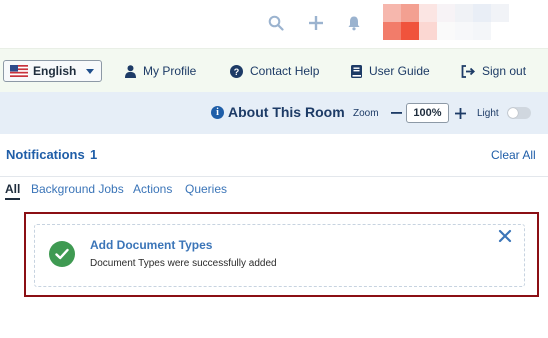 This screenshot has width=548, height=338. Describe the element at coordinates (506, 237) in the screenshot. I see `close-icon` at that location.